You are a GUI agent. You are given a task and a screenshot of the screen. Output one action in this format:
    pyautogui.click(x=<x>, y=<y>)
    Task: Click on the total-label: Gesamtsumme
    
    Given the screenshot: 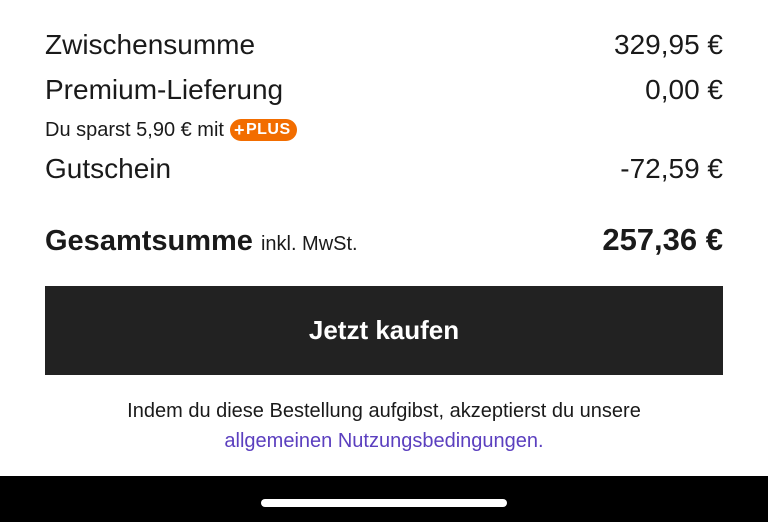 What is the action you would take?
    pyautogui.click(x=149, y=241)
    